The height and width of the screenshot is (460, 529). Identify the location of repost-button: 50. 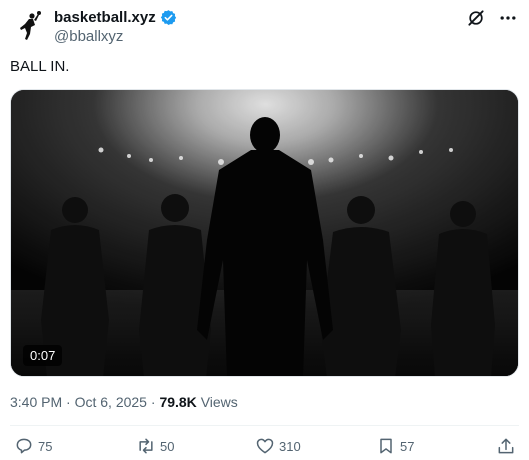
(155, 446).